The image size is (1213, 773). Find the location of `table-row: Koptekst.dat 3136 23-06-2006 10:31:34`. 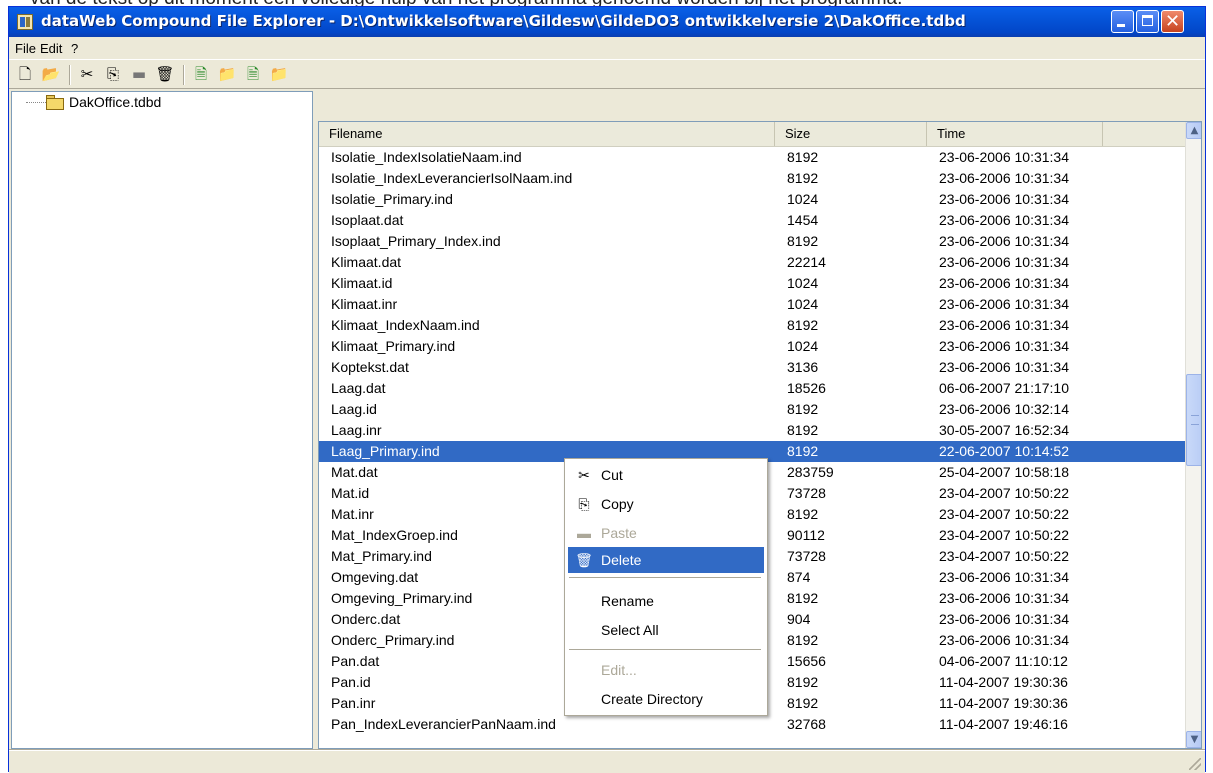

table-row: Koptekst.dat 3136 23-06-2006 10:31:34 is located at coordinates (752, 367).